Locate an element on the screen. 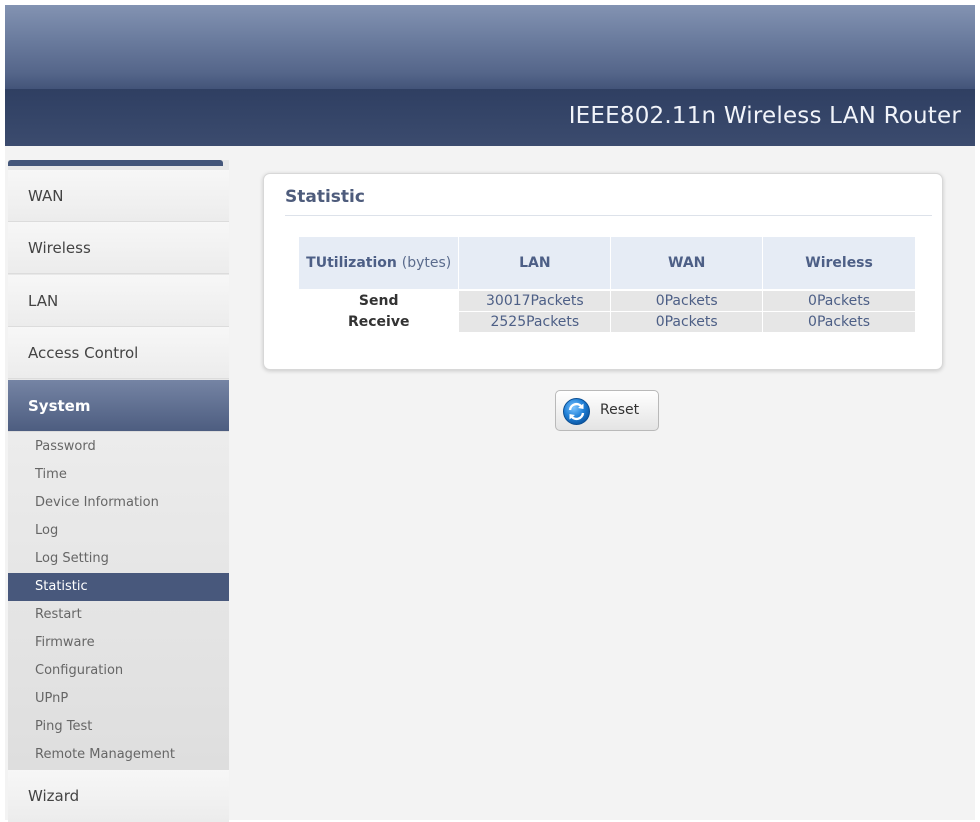  column-header-wireless: Wireless is located at coordinates (839, 264).